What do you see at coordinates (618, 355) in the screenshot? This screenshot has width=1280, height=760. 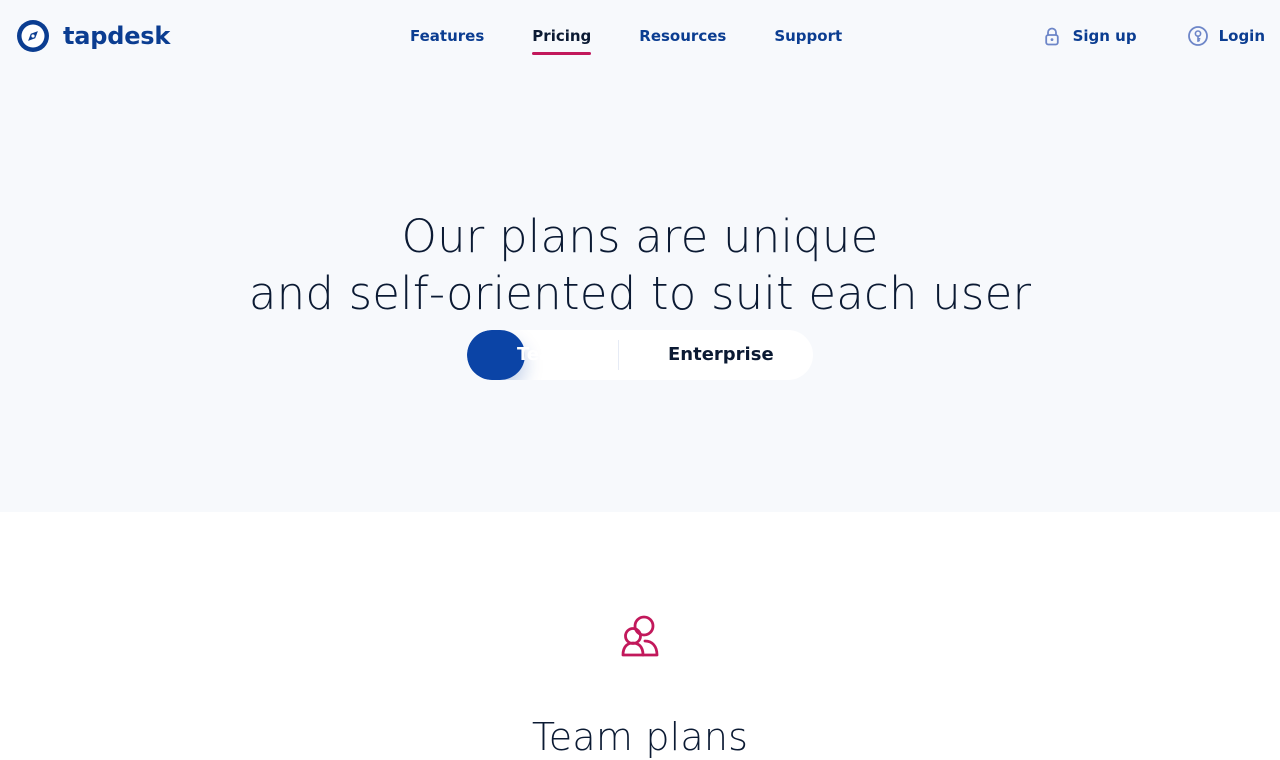 I see `toggle-divider` at bounding box center [618, 355].